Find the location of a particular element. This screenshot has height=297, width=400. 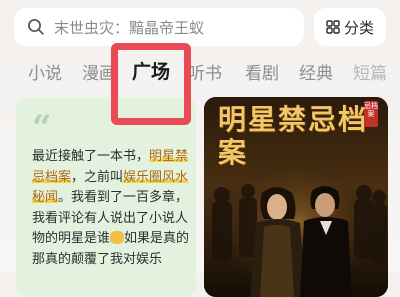

review-text-intro: 最近接触了一本书， is located at coordinates (91, 156).